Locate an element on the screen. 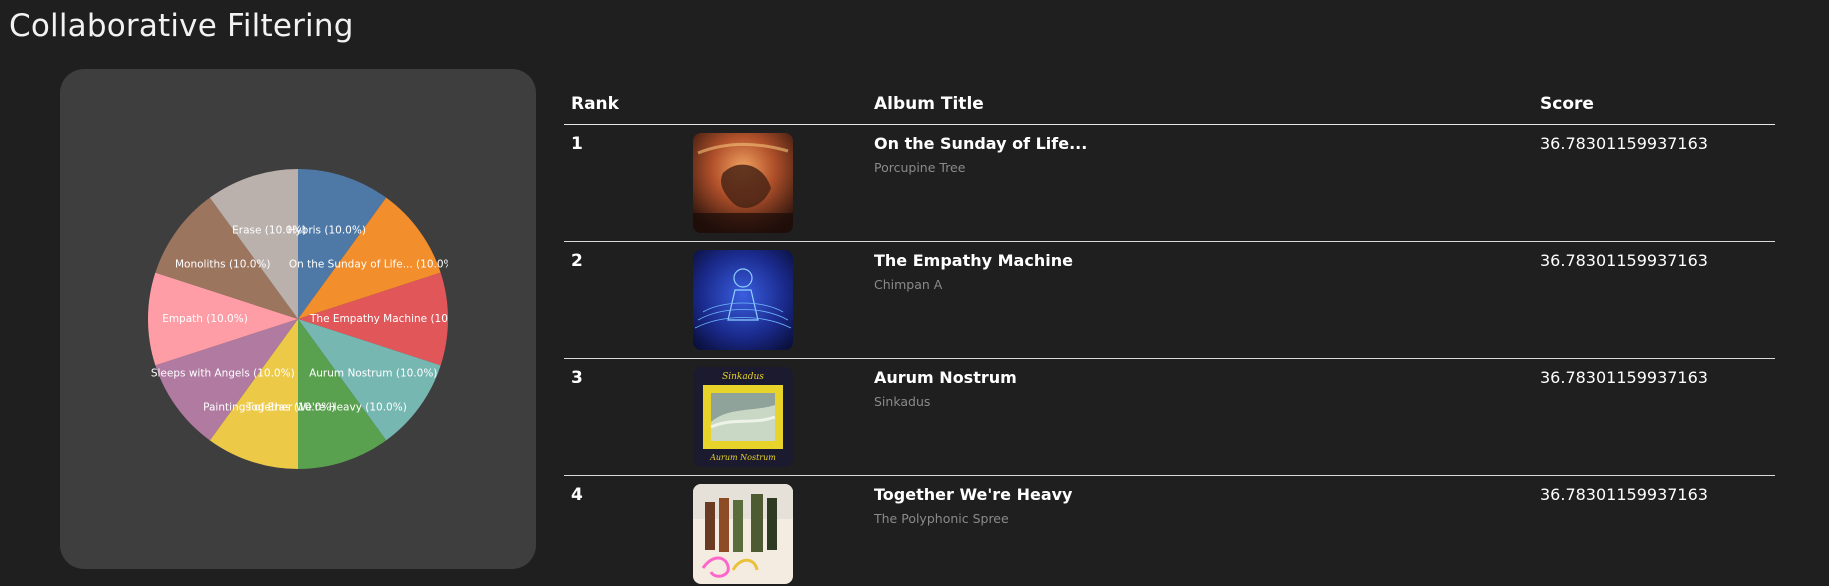 This screenshot has height=586, width=1829. album-title: Aurum Nostrum is located at coordinates (945, 377).